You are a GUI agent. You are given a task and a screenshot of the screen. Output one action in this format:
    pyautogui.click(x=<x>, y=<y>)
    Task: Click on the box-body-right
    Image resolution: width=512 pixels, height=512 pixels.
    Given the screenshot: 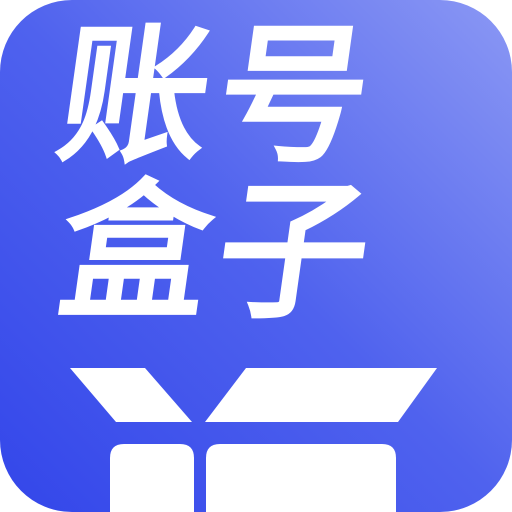 What is the action you would take?
    pyautogui.click(x=301, y=478)
    